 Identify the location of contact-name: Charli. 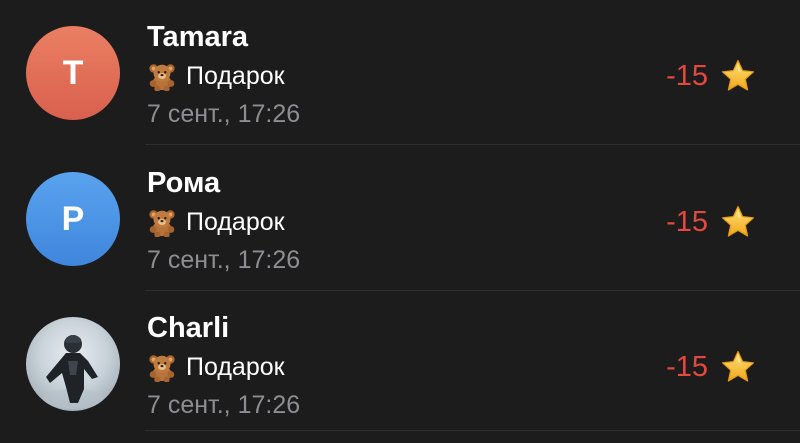
(188, 328).